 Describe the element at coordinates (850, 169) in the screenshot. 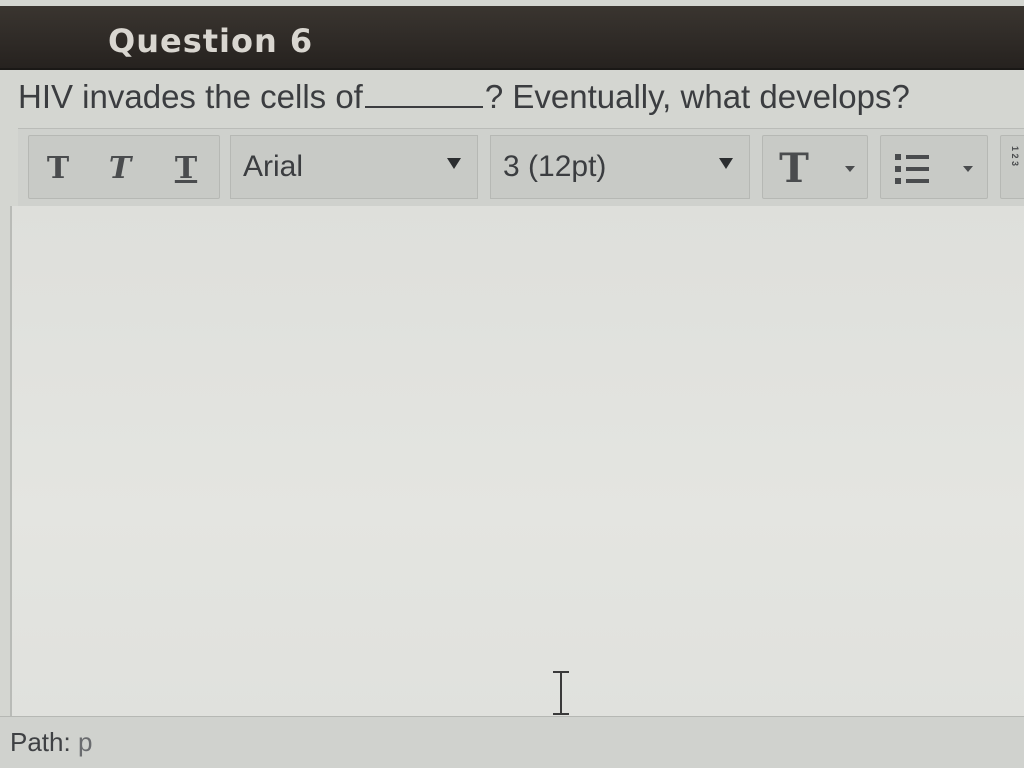

I see `text-color-arrow-icon` at that location.